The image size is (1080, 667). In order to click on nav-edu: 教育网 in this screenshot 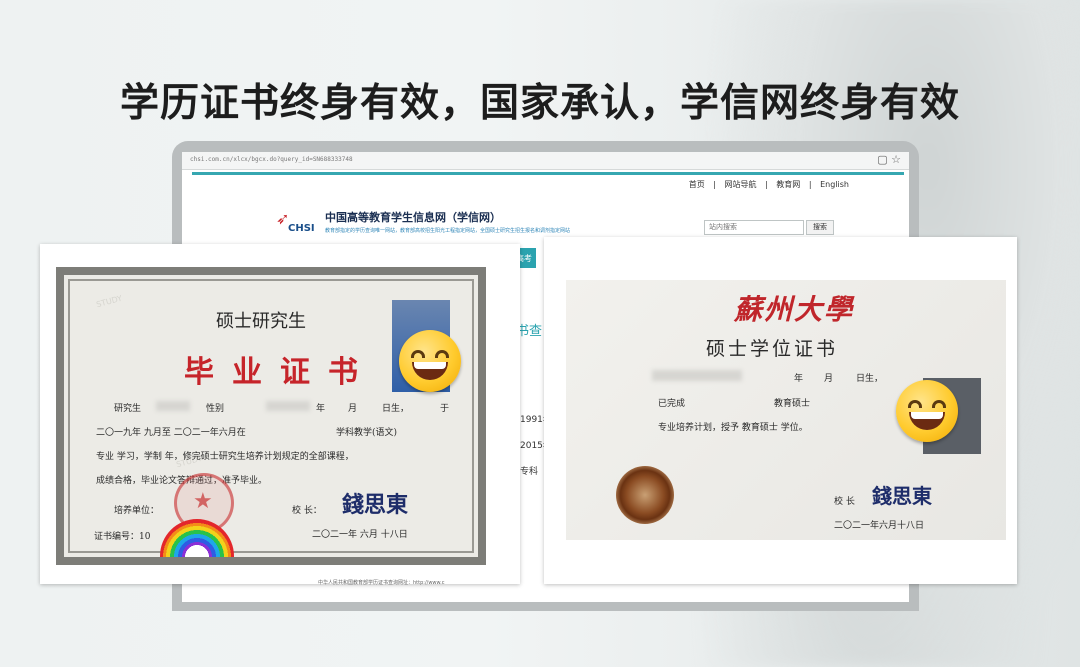, I will do `click(788, 184)`.